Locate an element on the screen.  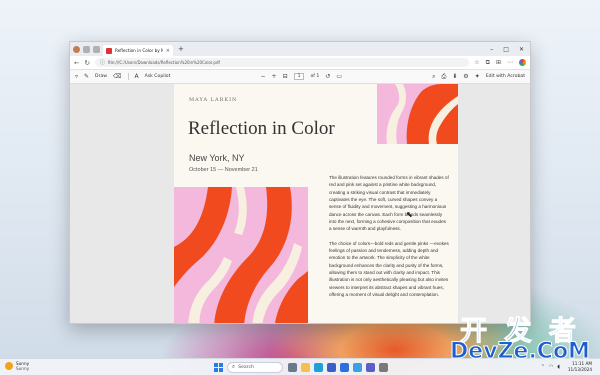
file-icon: ⓘ is located at coordinates (102, 63).